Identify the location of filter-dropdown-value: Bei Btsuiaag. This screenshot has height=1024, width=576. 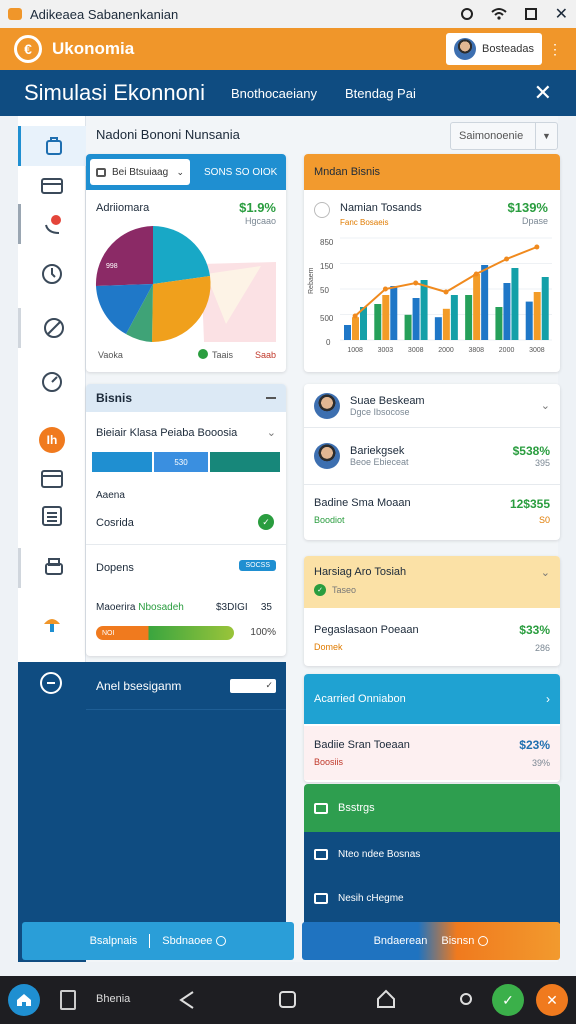
(140, 172).